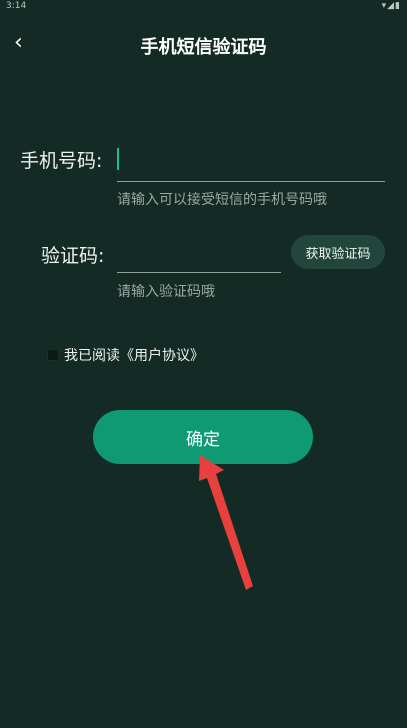 The width and height of the screenshot is (407, 728). Describe the element at coordinates (226, 522) in the screenshot. I see `annotation-arrow-icon` at that location.